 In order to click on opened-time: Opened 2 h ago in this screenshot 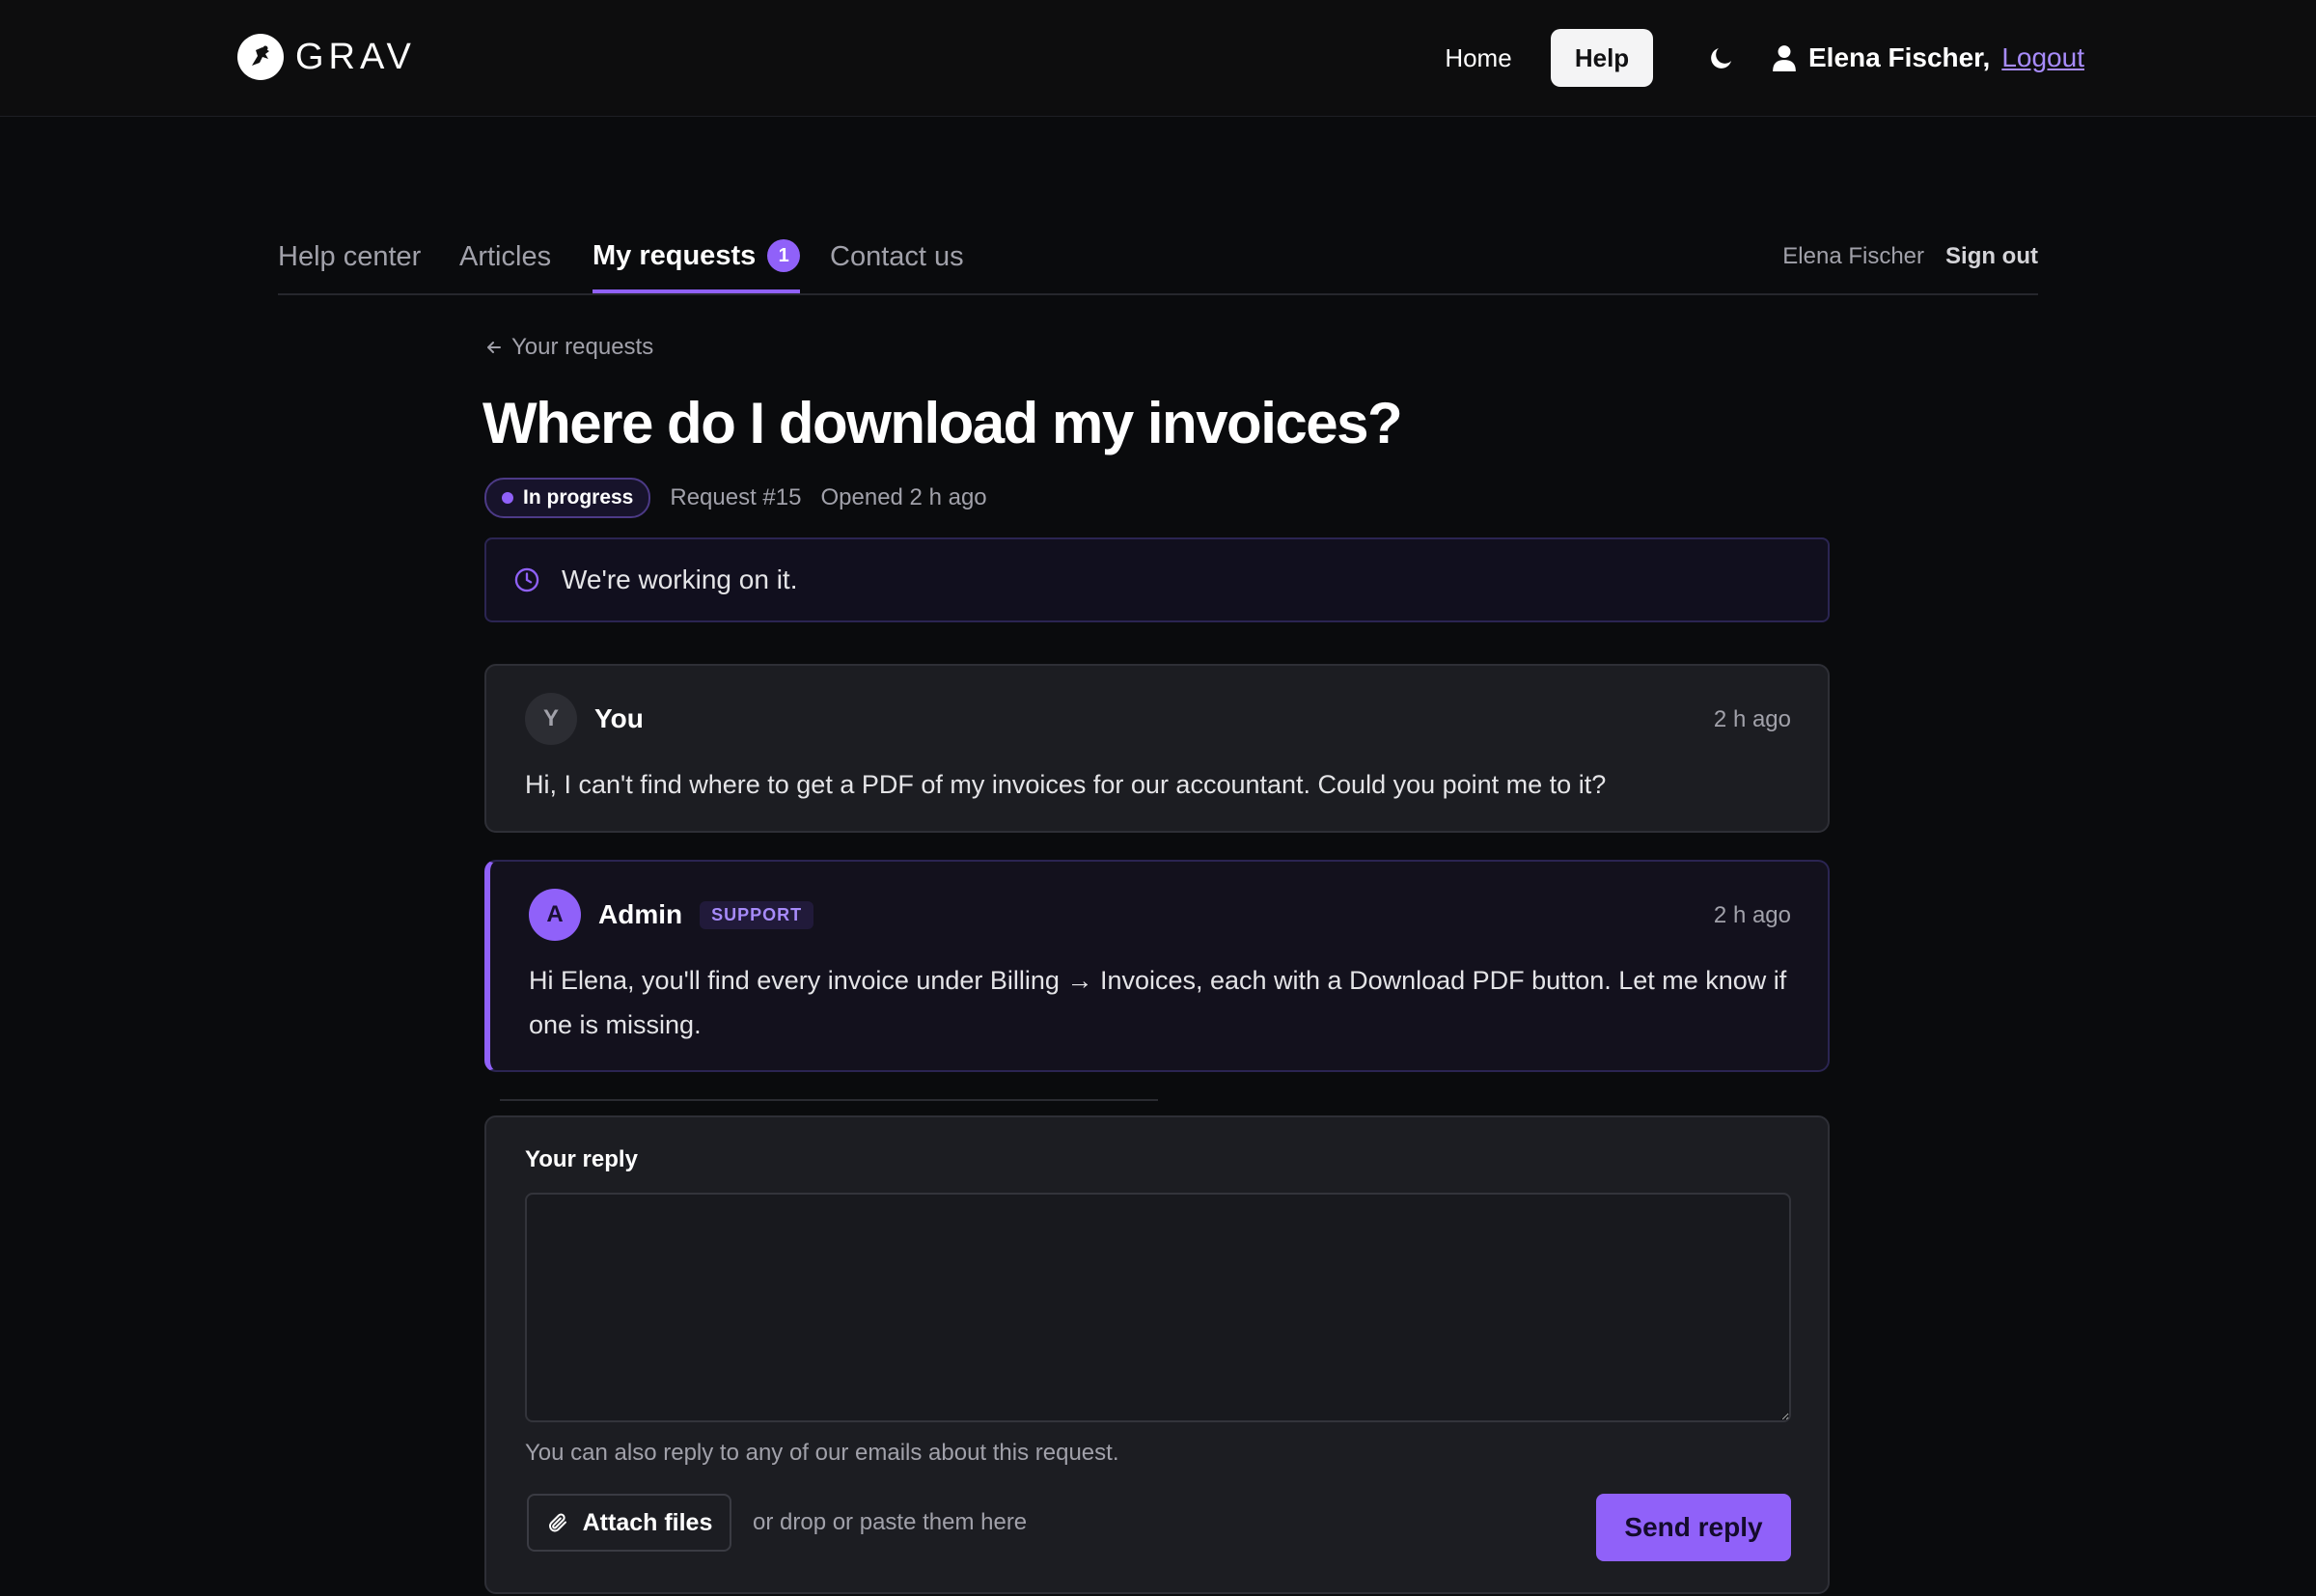, I will do `click(903, 497)`.